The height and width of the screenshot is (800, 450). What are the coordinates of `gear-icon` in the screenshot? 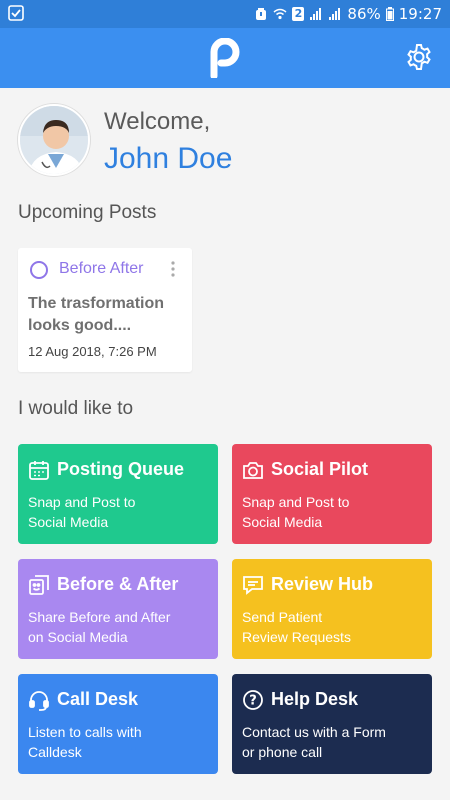 It's located at (419, 57).